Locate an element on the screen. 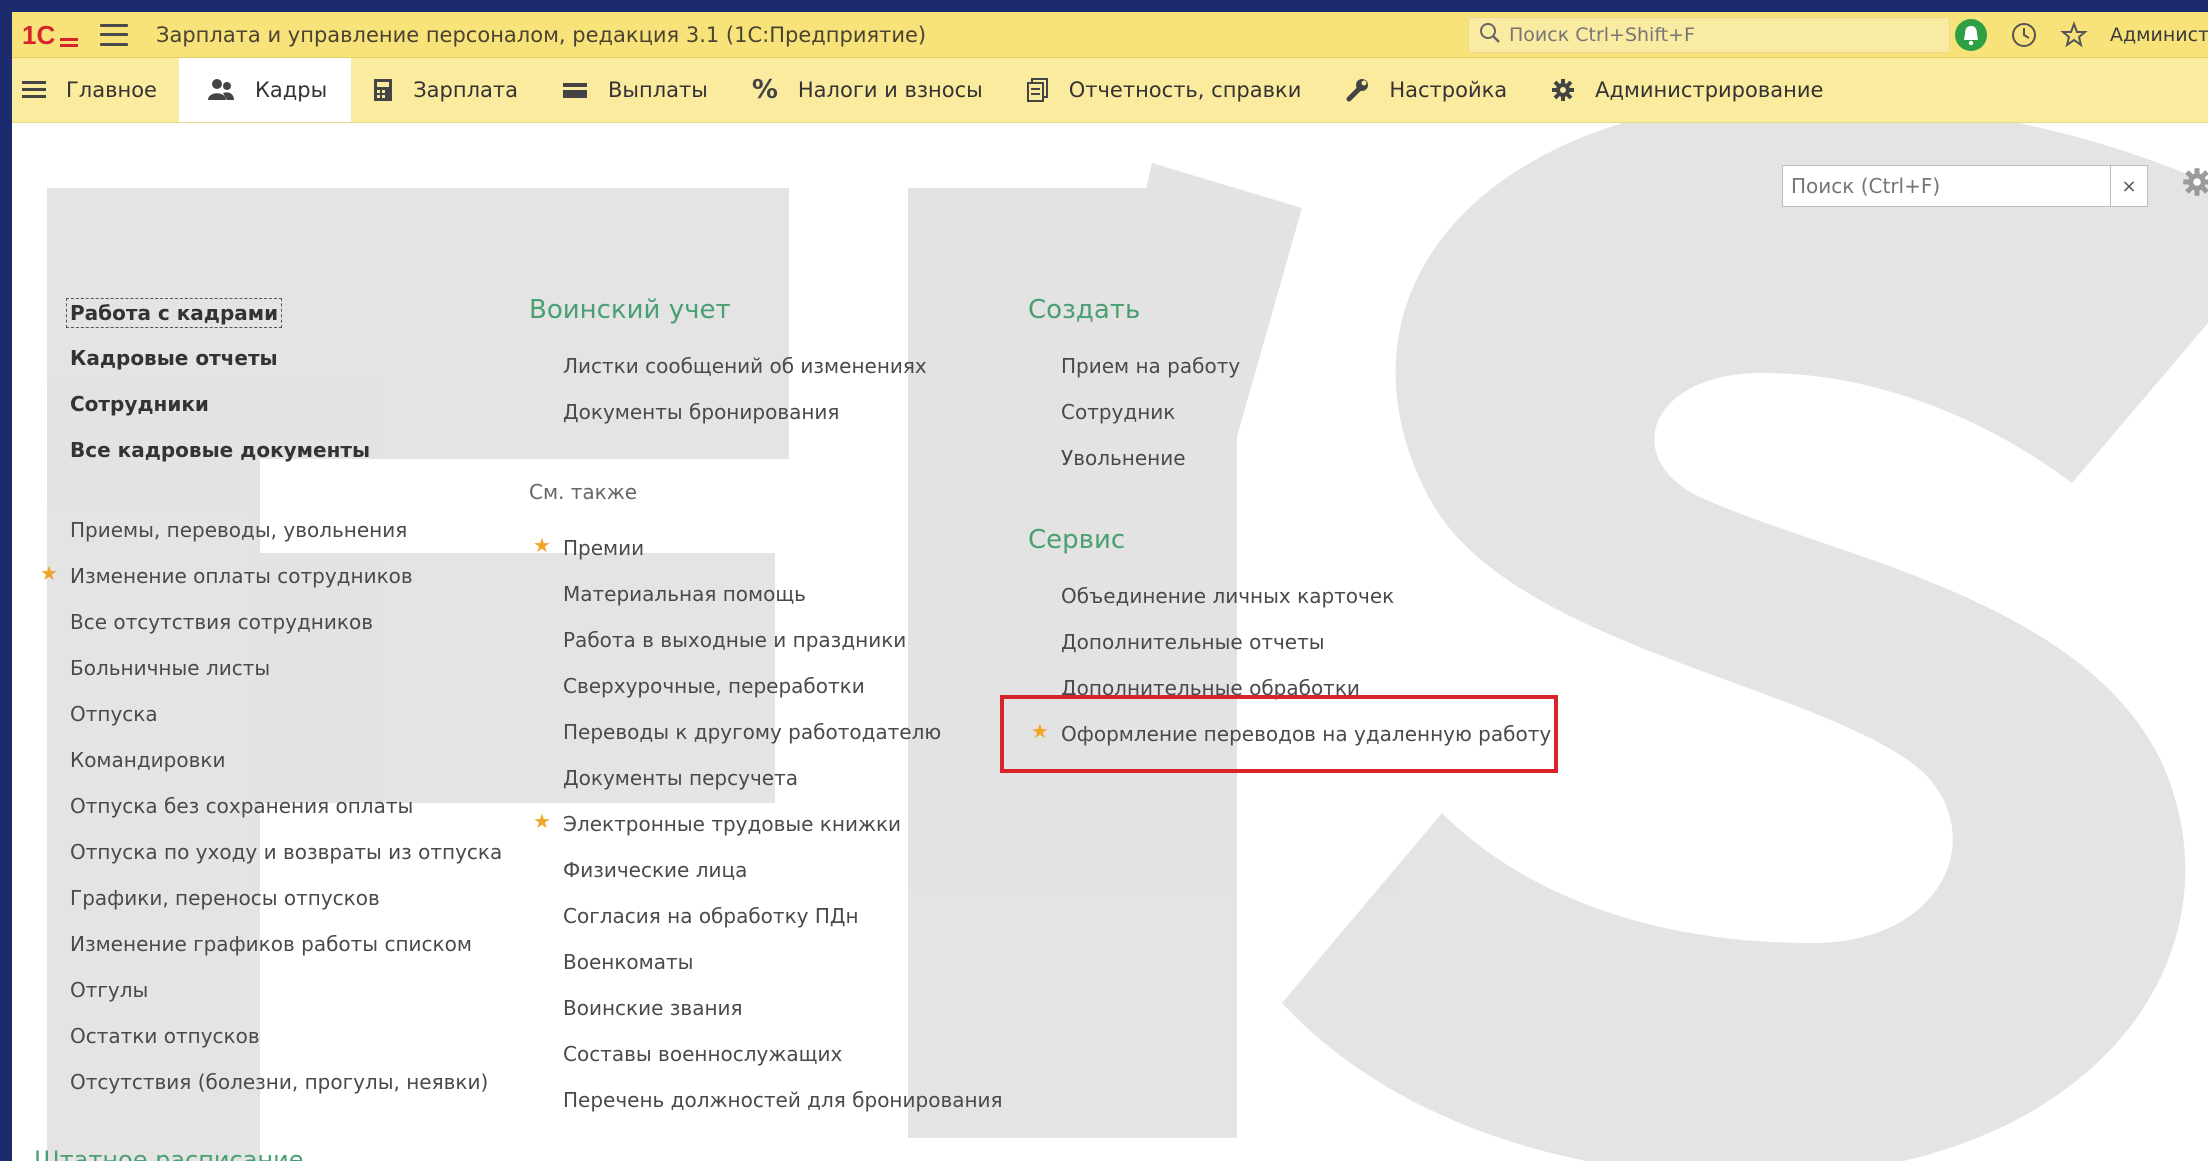 The image size is (2208, 1161). link-item: Согласия на обработку ПДн is located at coordinates (711, 916).